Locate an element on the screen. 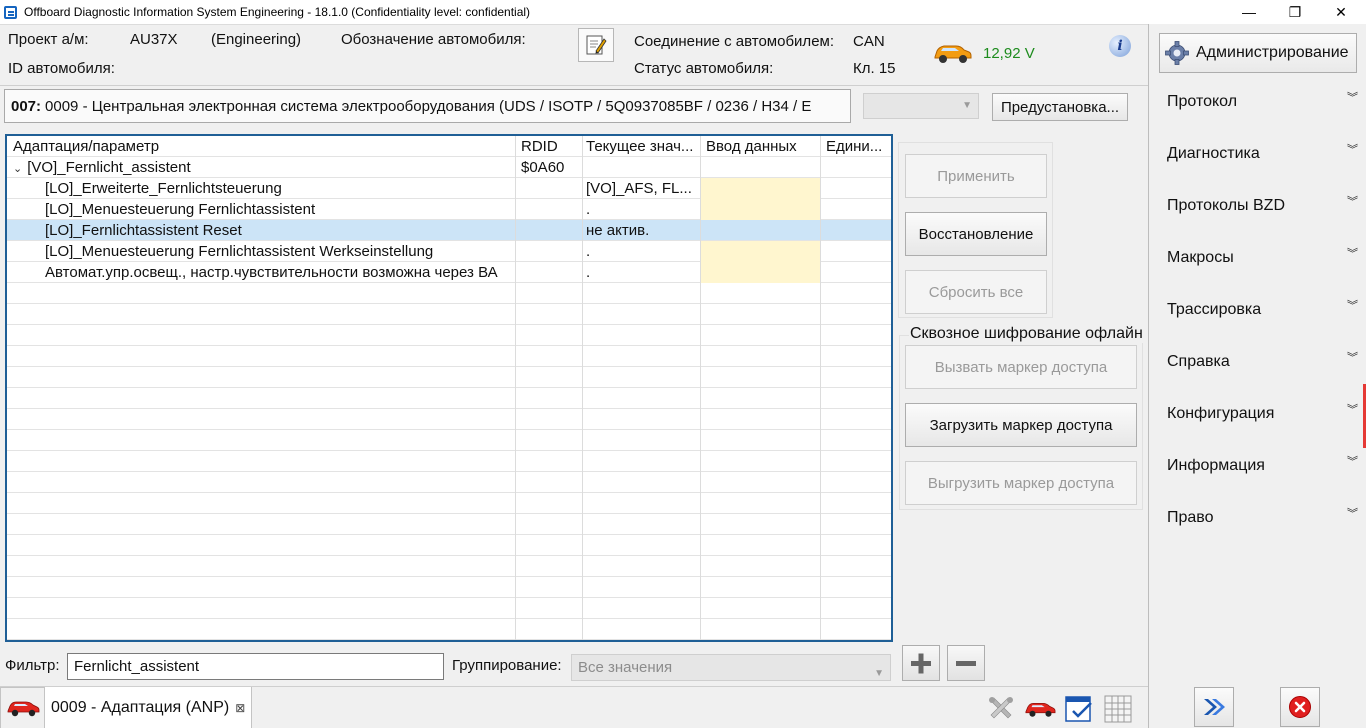 Image resolution: width=1366 pixels, height=728 pixels. vehicle-status-label: Статус автомобиля: is located at coordinates (704, 68).